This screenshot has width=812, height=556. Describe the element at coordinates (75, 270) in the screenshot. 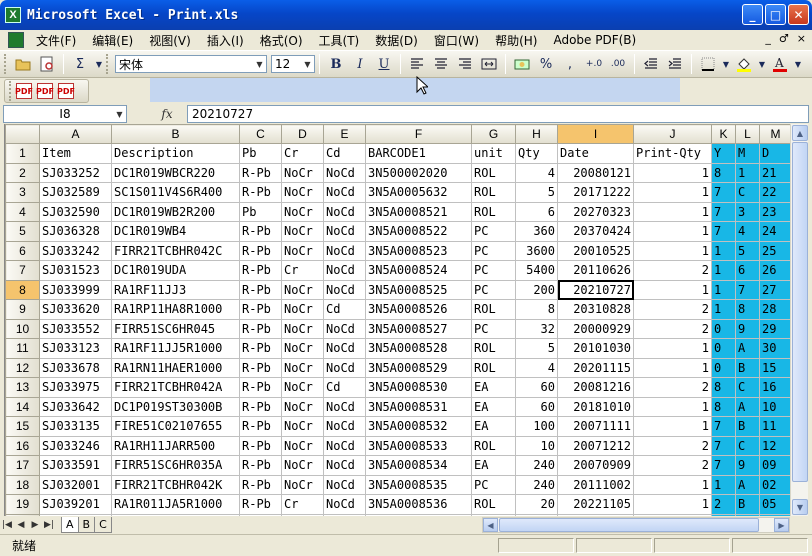

I see `cell: SJ031523` at that location.